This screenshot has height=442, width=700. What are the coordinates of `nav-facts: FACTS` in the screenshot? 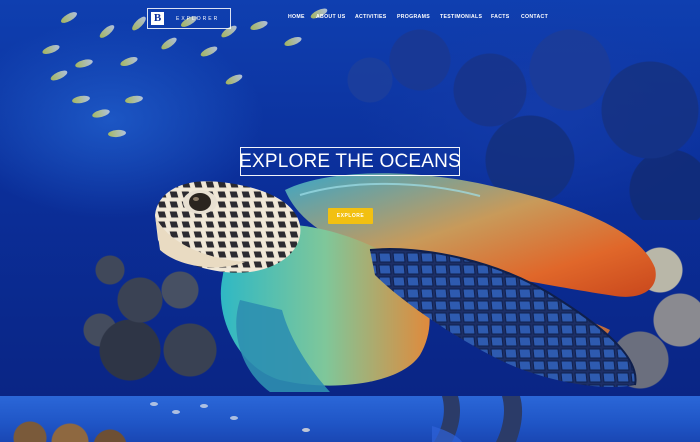 It's located at (500, 17).